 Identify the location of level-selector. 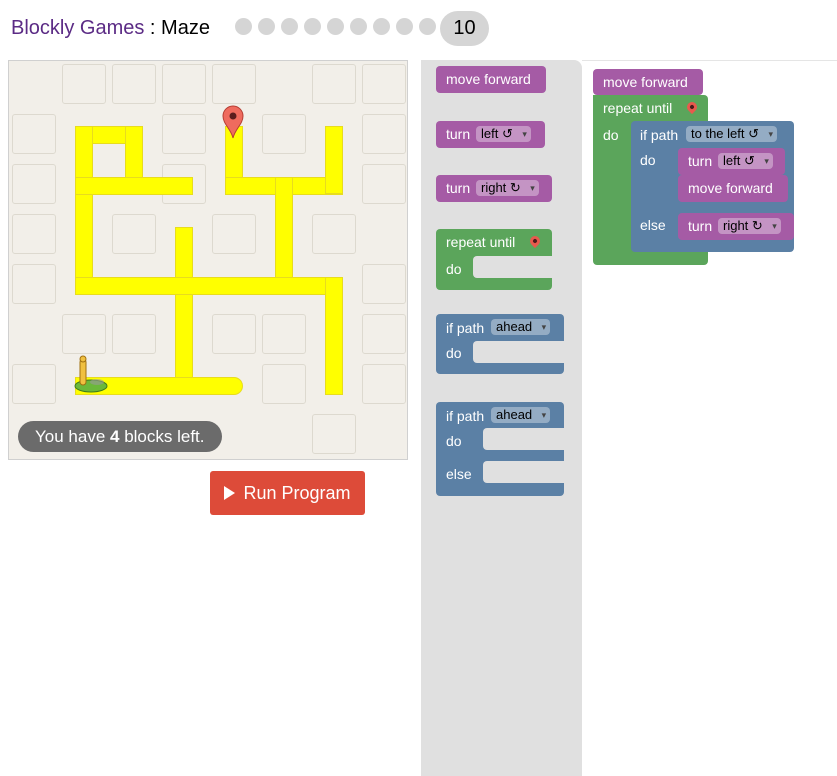
(335, 26).